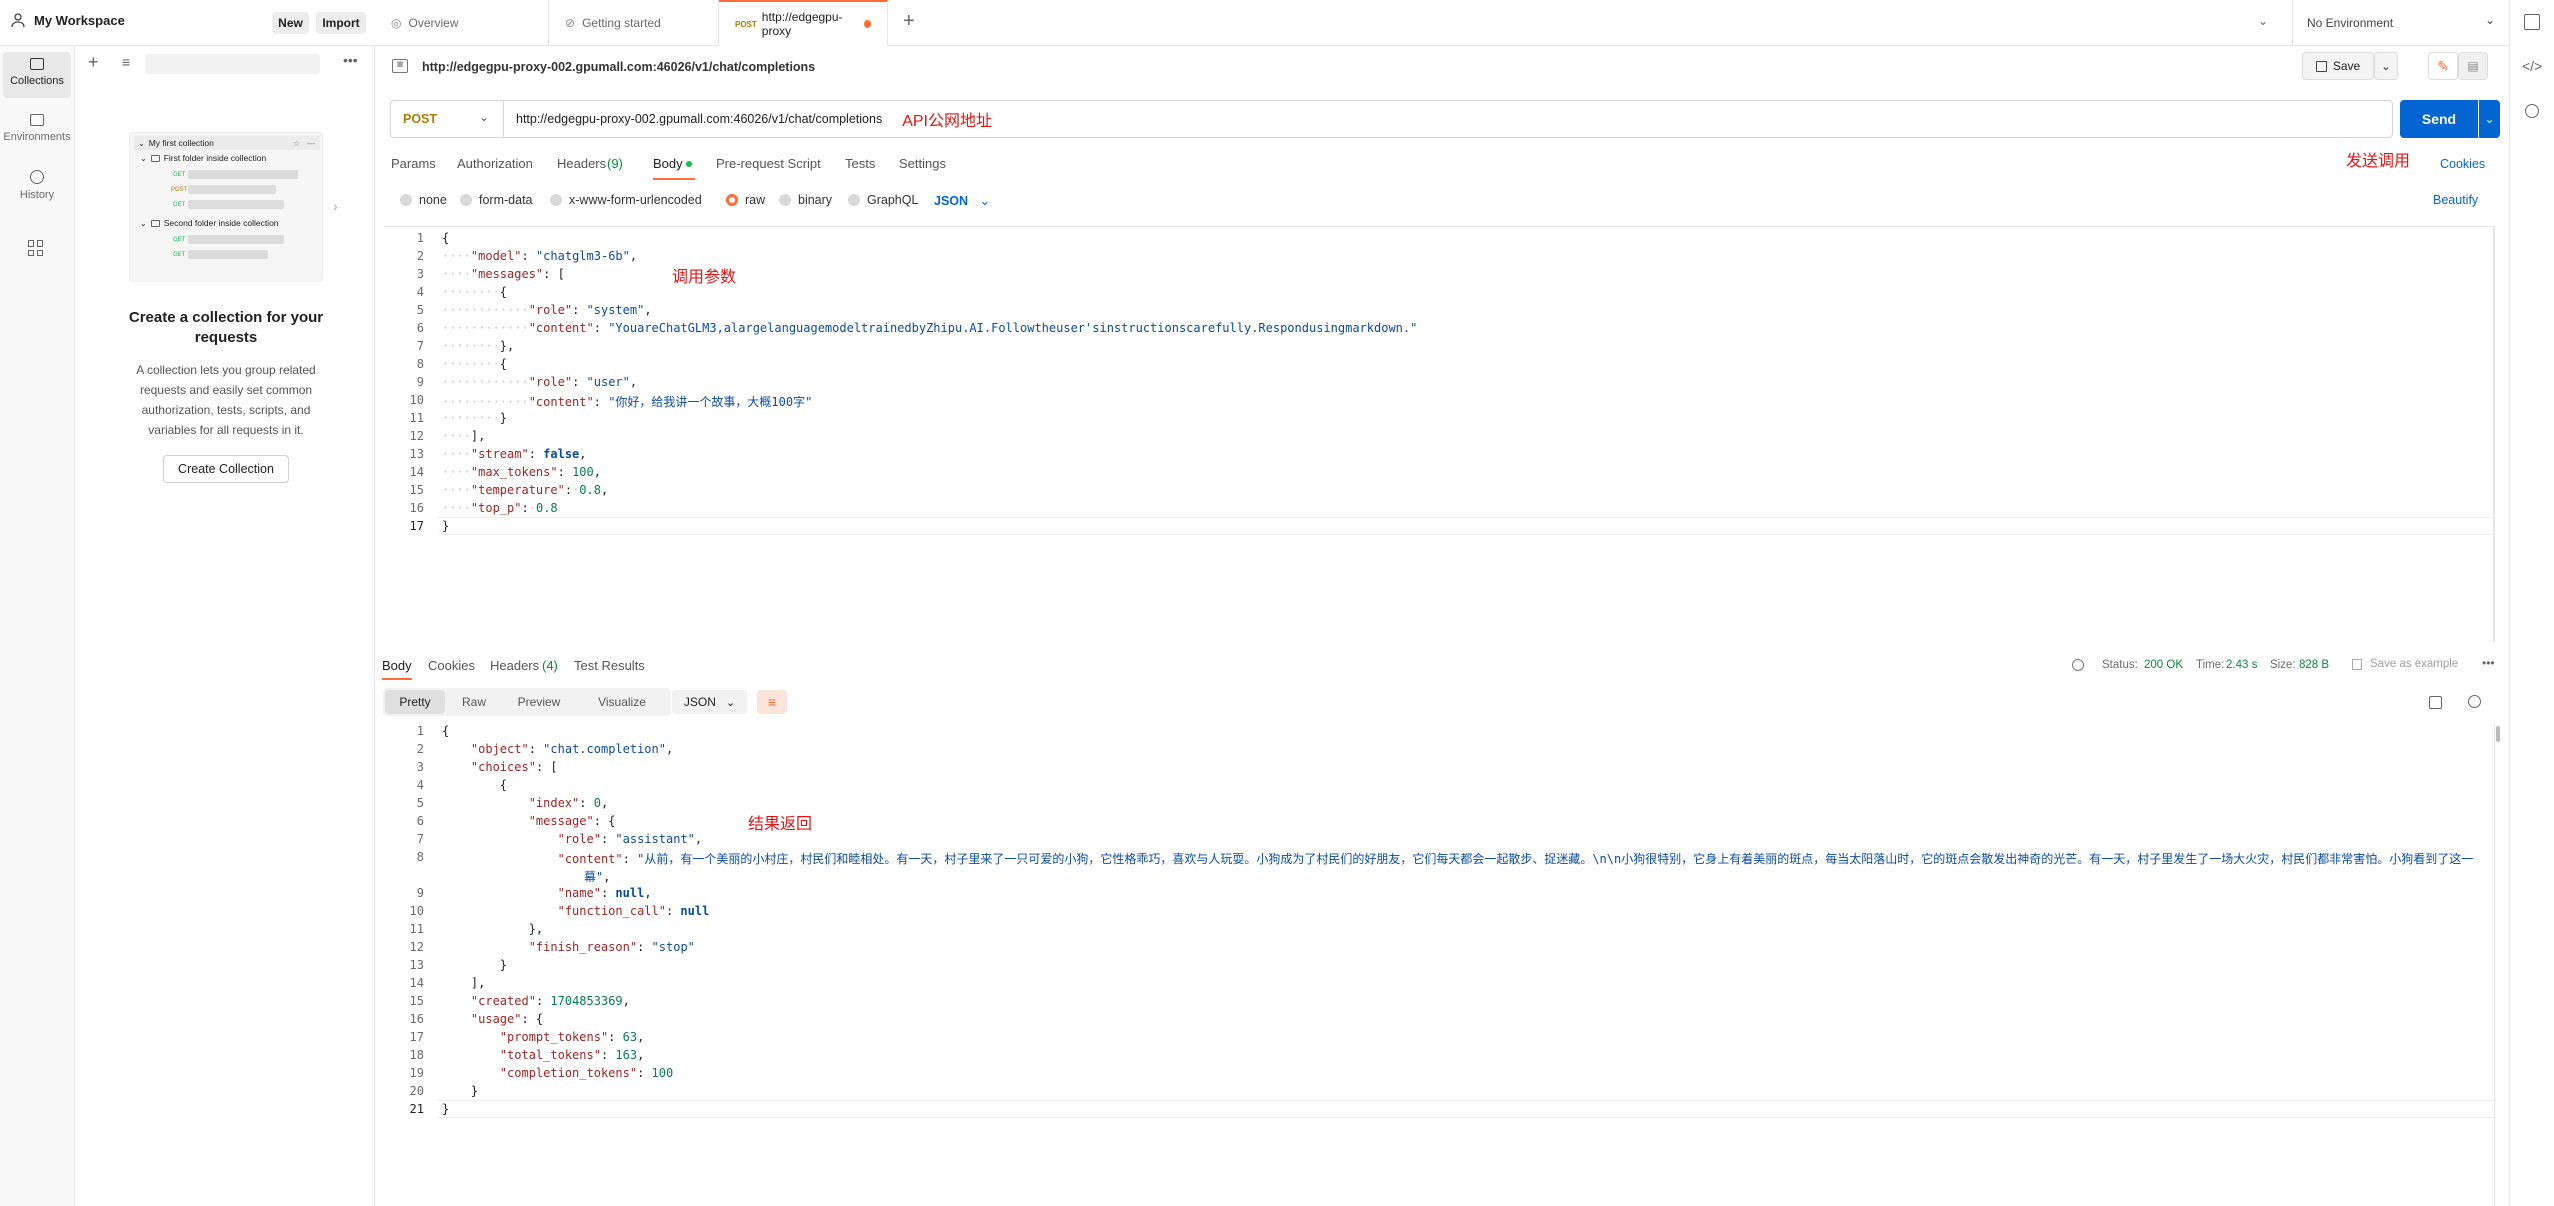 Image resolution: width=2554 pixels, height=1206 pixels. I want to click on rail-collections-label: Collections, so click(37, 81).